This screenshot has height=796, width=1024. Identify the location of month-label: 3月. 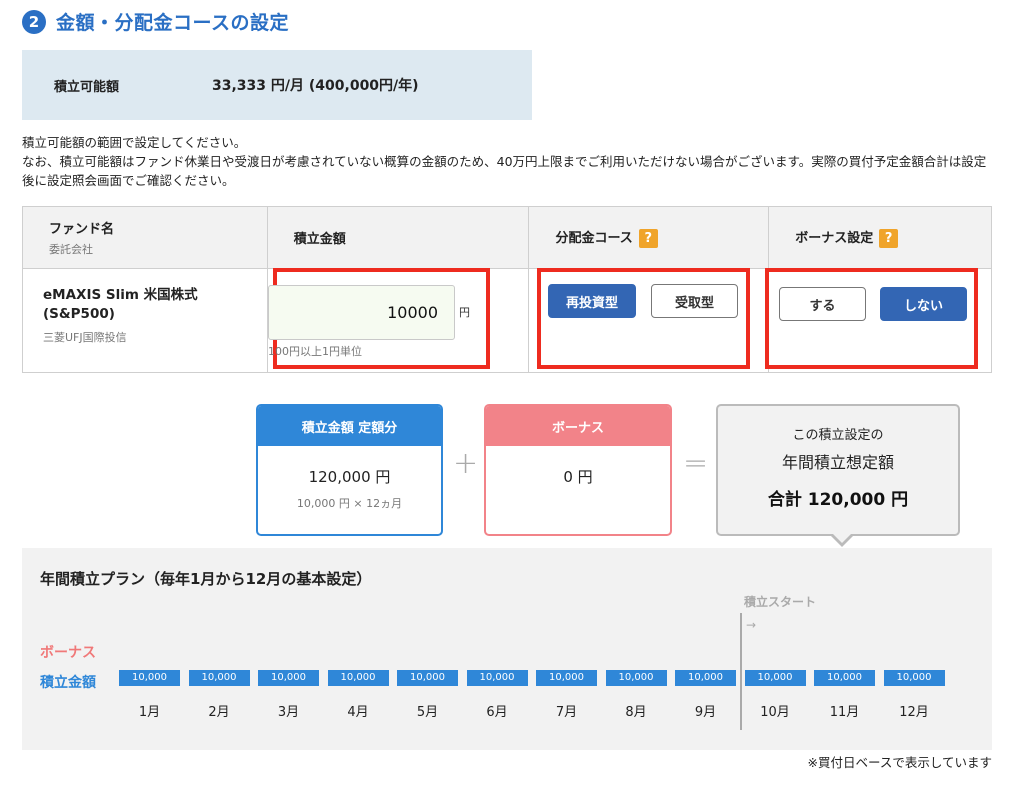
(288, 712).